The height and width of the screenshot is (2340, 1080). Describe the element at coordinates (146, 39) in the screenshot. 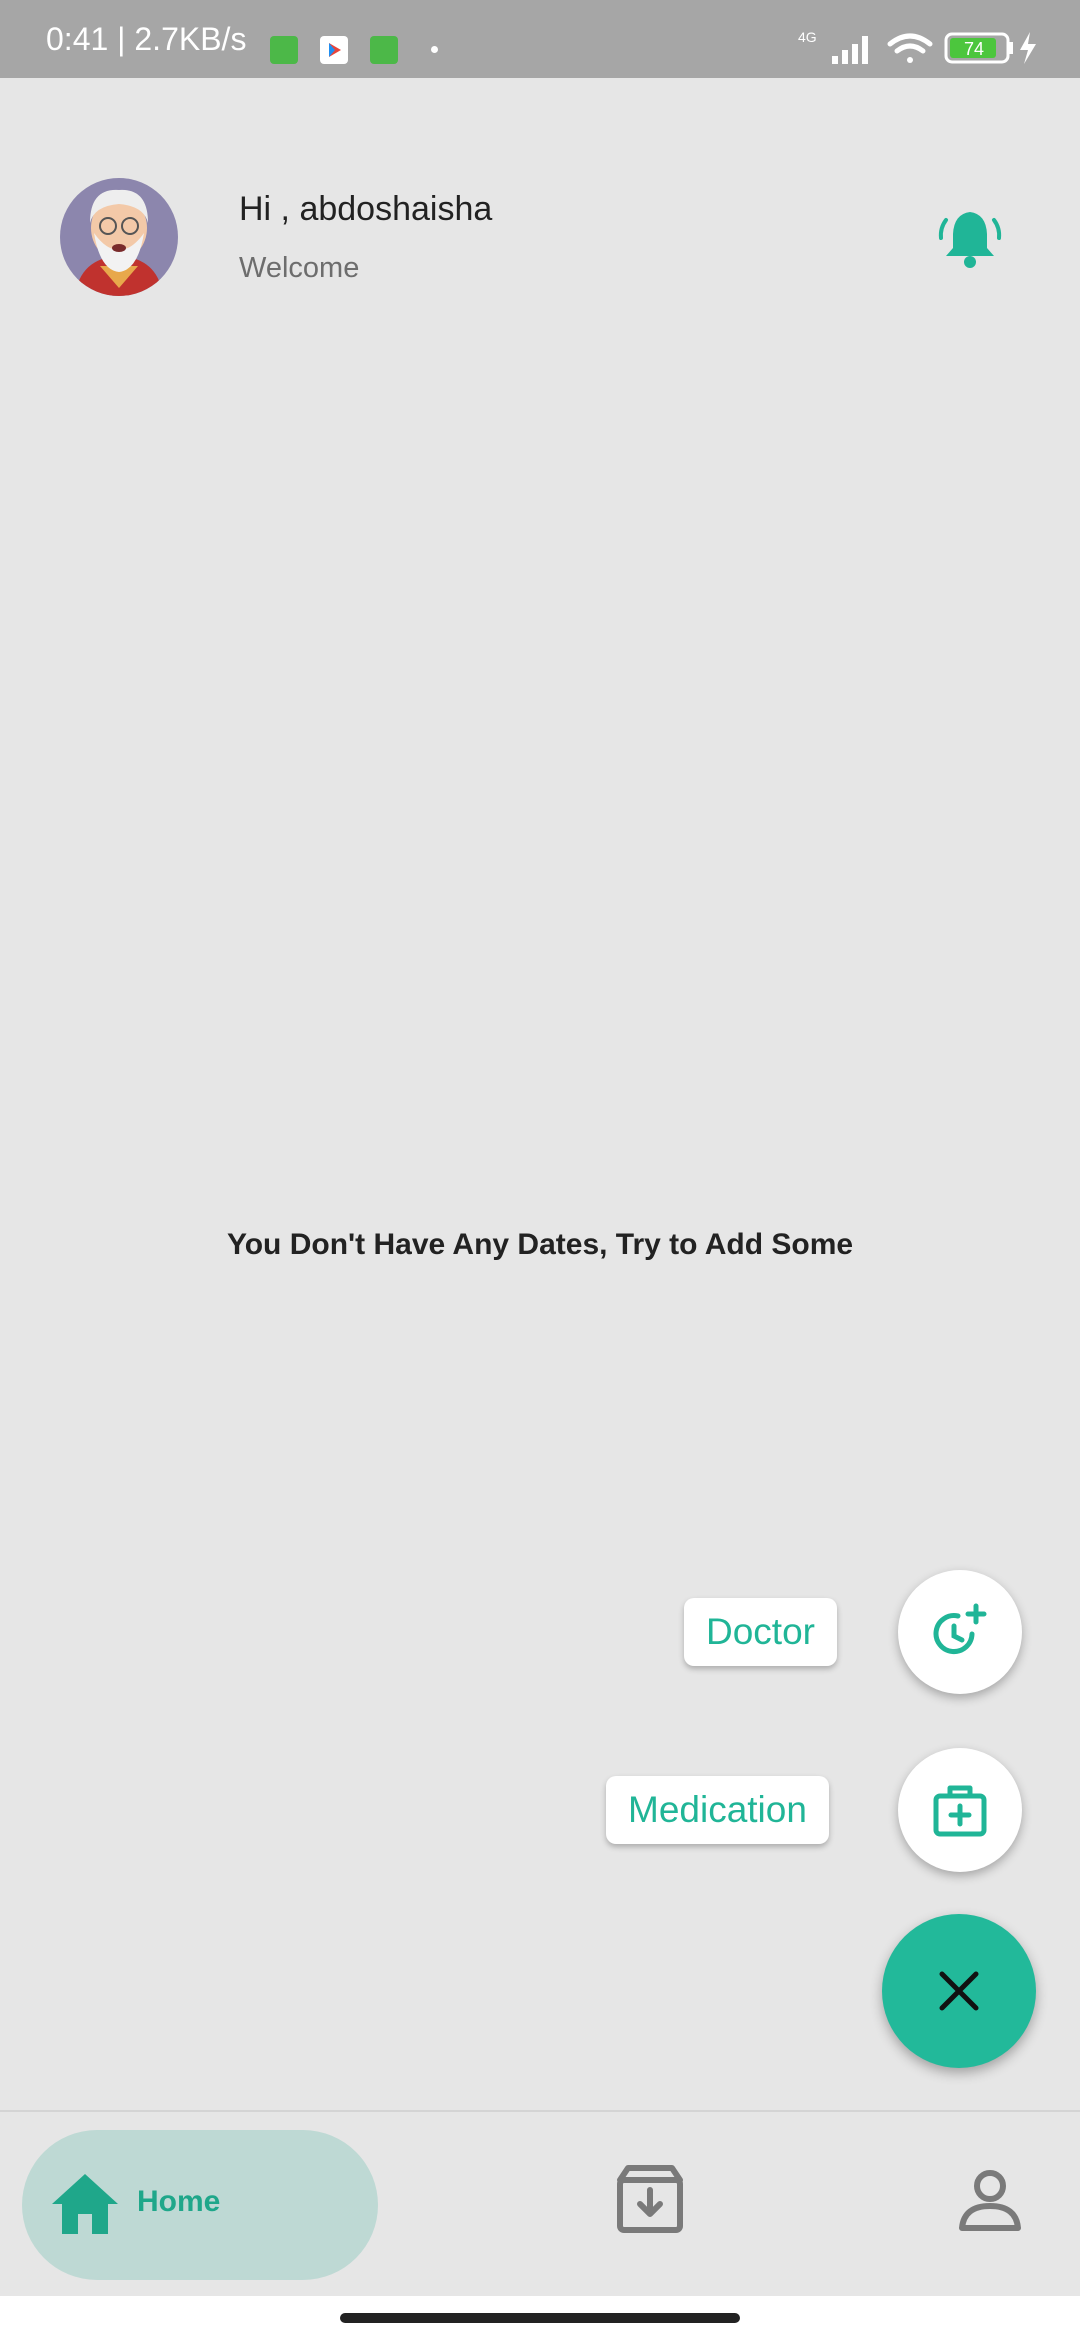

I see `status-time: 0:41 | 2.7KB/s` at that location.